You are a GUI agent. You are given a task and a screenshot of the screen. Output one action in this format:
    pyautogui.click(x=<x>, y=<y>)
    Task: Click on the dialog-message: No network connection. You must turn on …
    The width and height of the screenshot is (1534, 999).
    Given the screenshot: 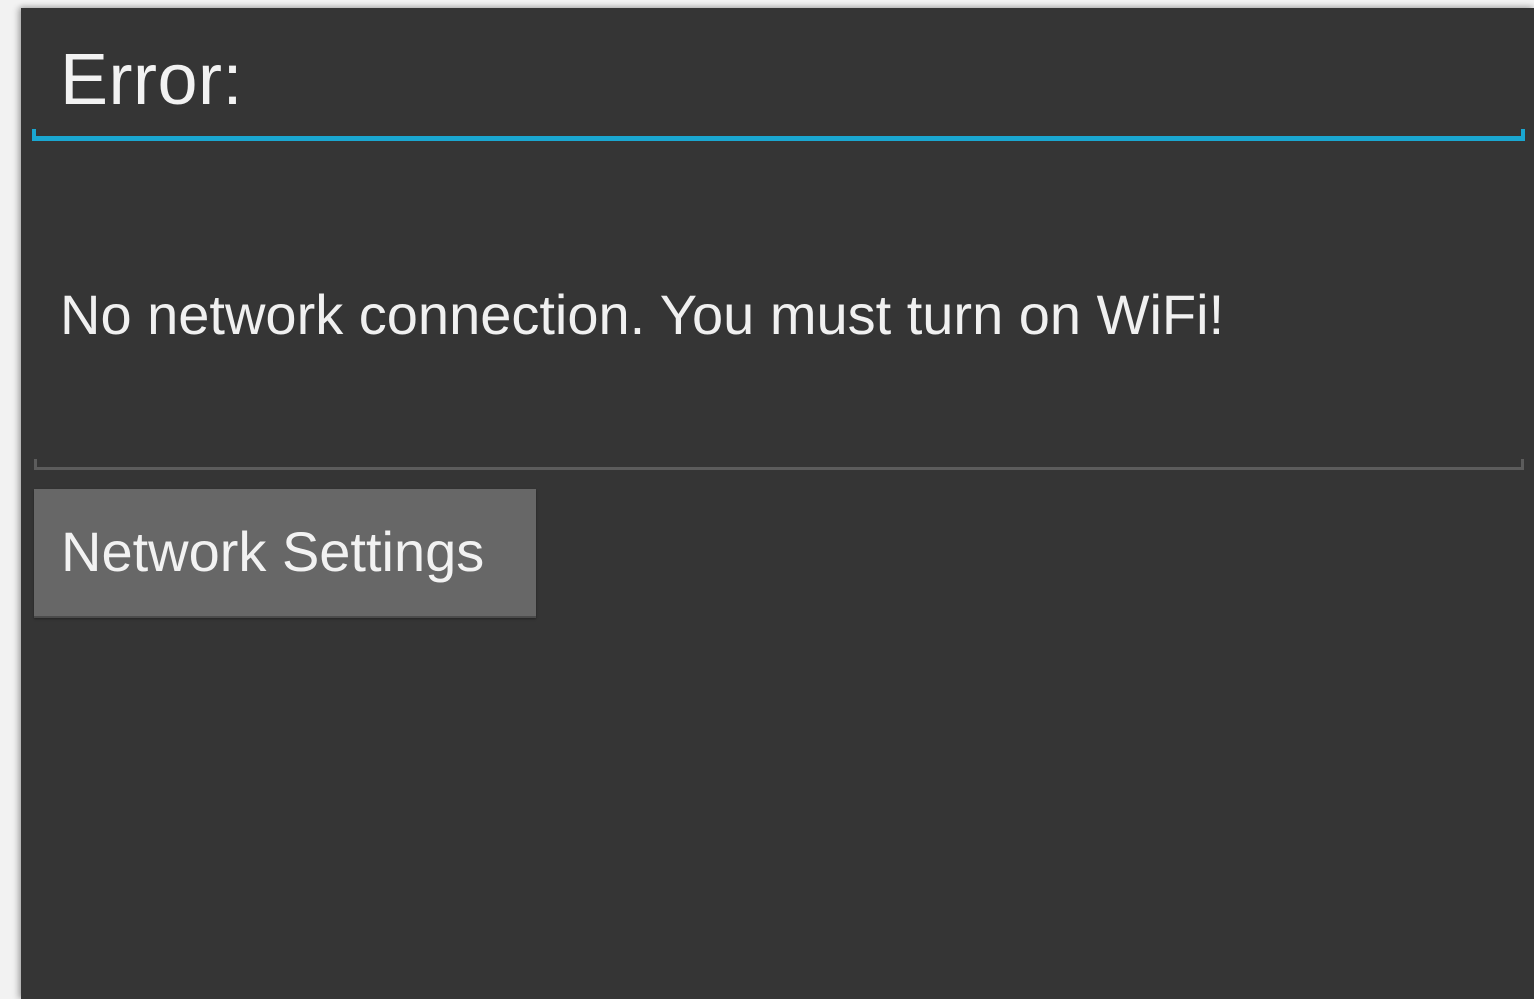 What is the action you would take?
    pyautogui.click(x=642, y=314)
    